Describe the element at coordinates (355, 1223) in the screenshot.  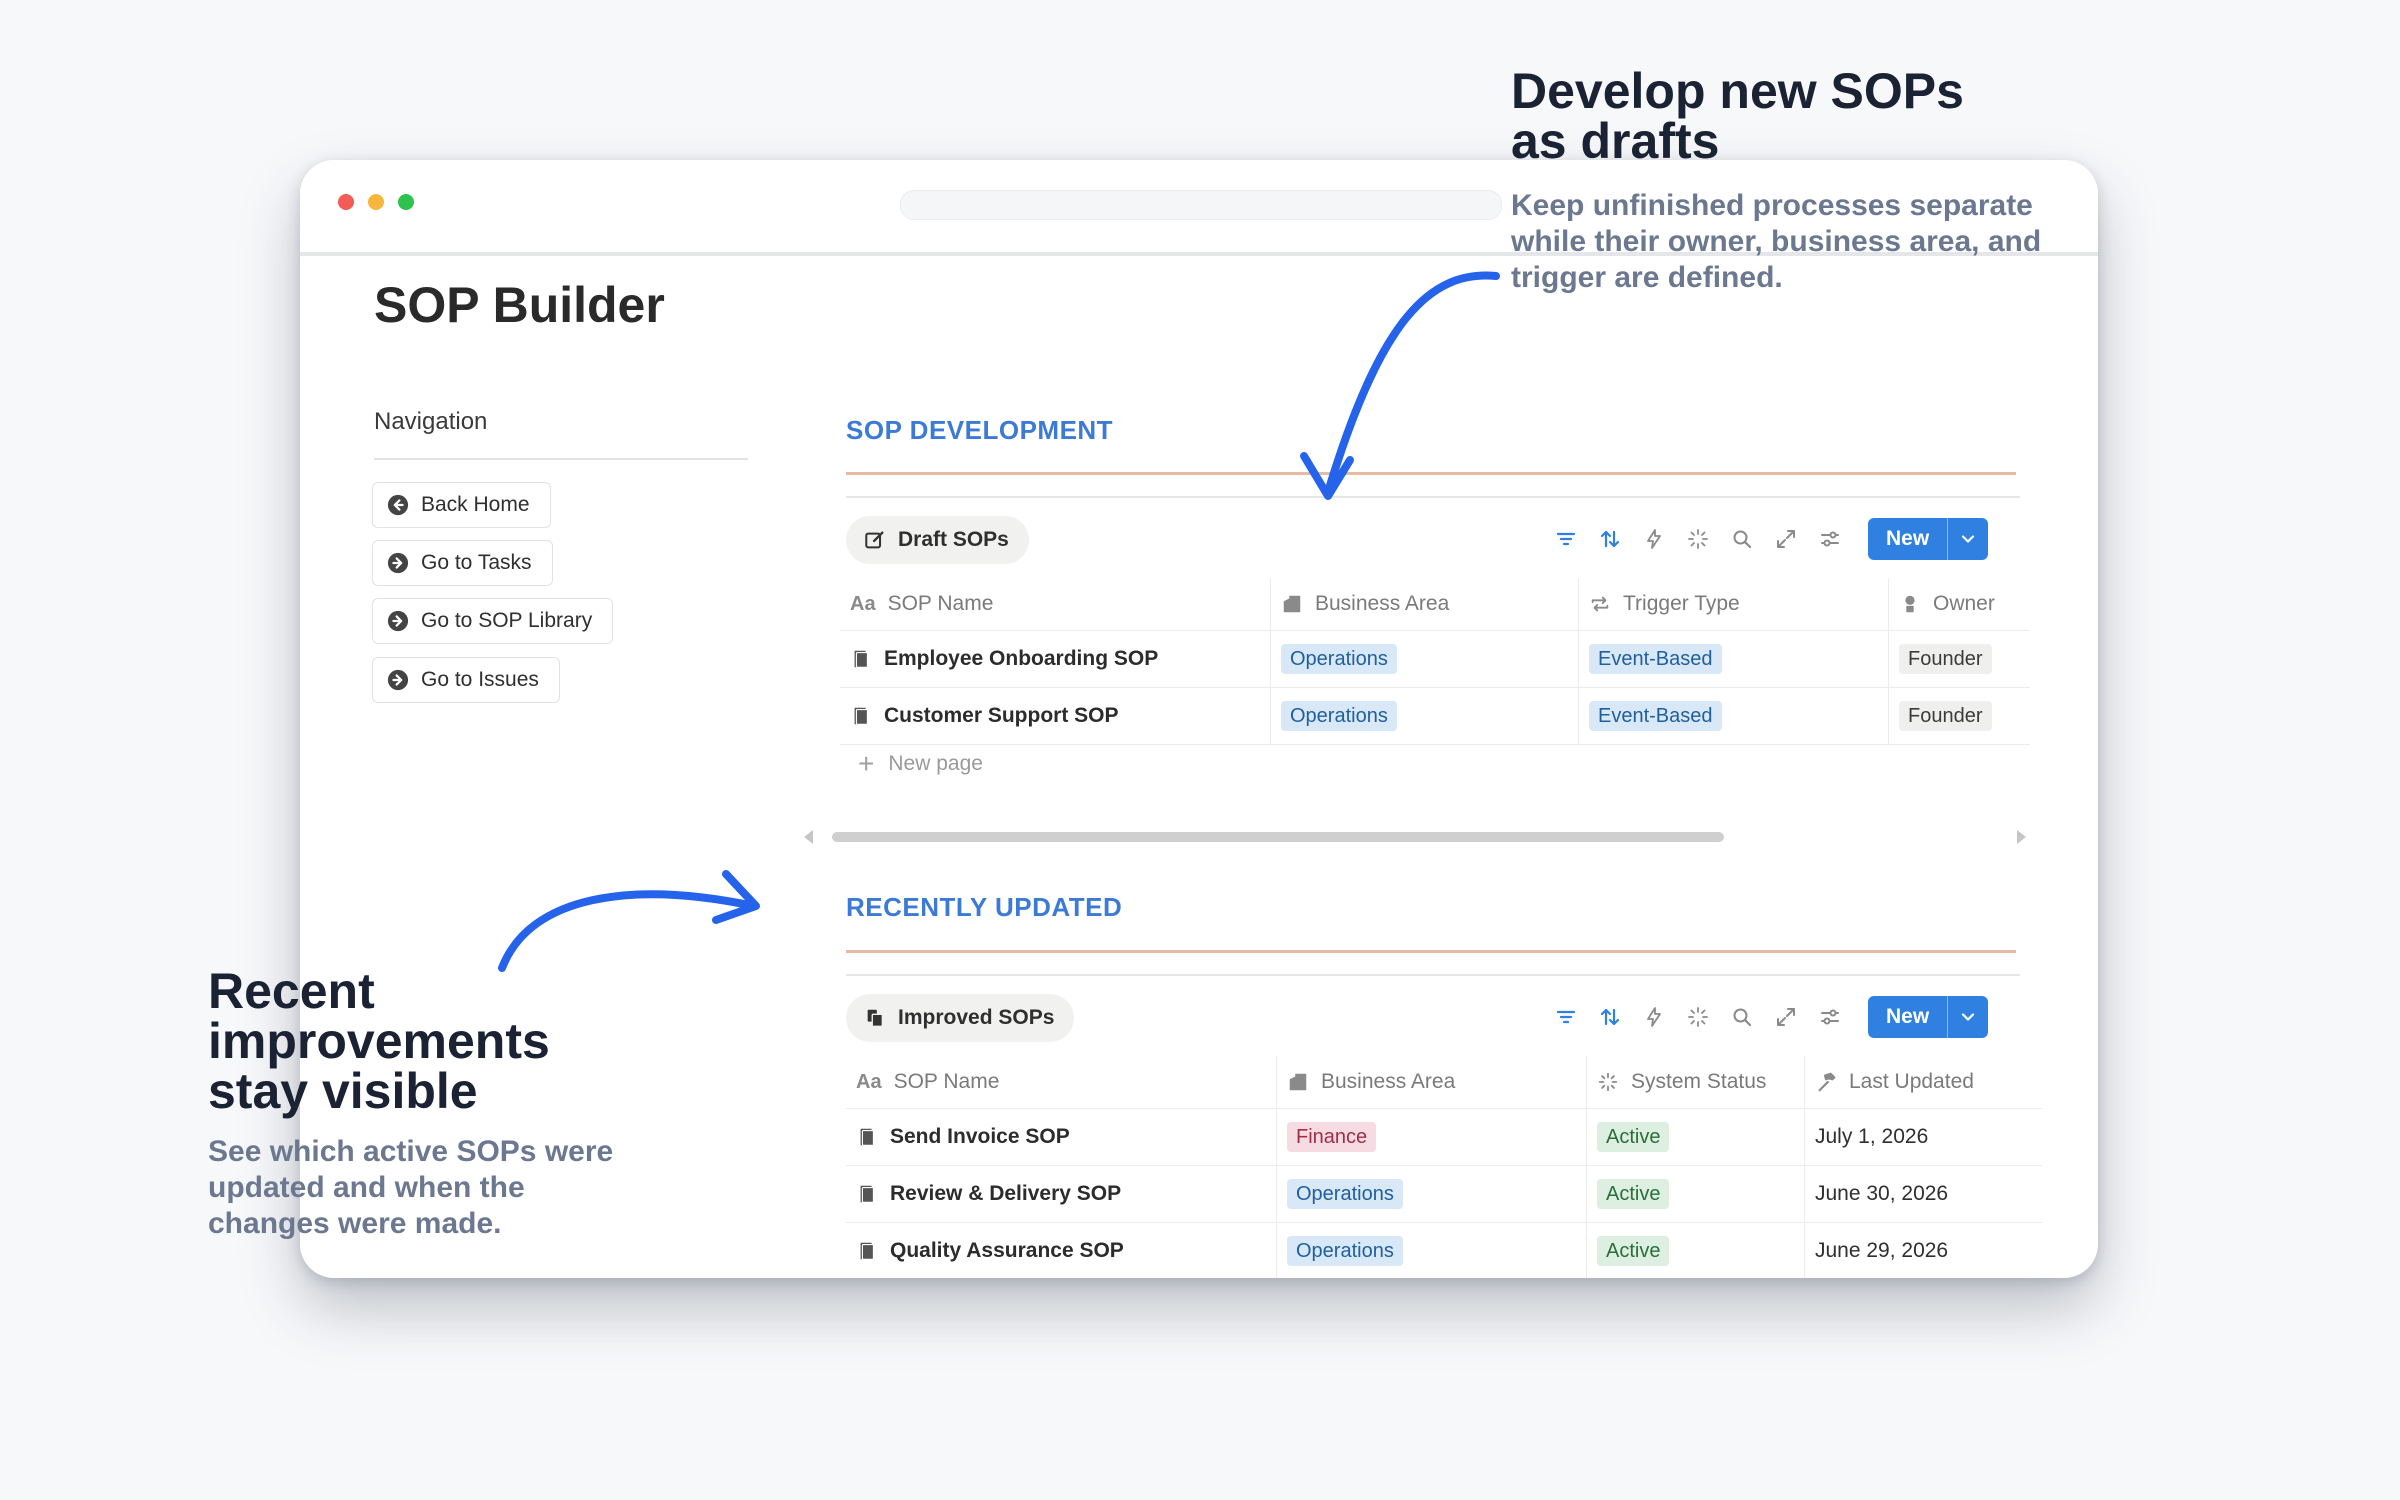
I see `callout-text-line: changes were made.` at that location.